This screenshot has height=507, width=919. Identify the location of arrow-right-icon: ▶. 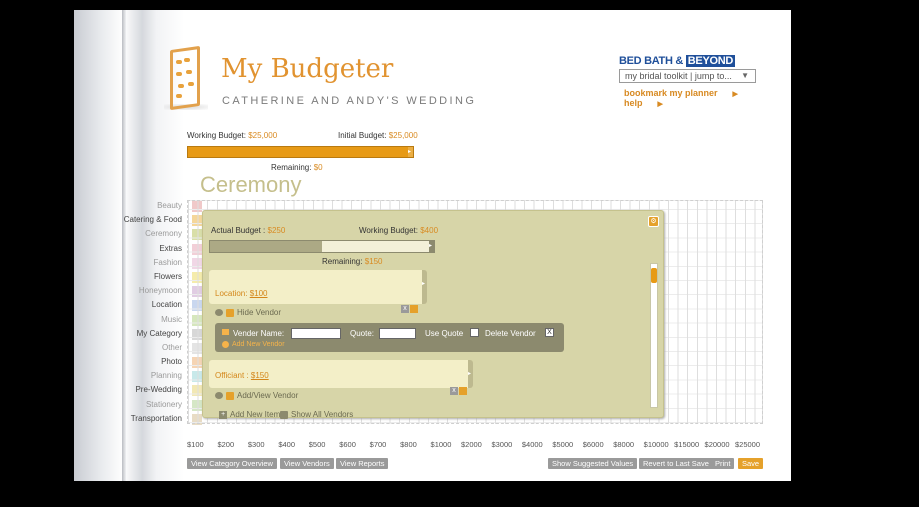
(660, 104).